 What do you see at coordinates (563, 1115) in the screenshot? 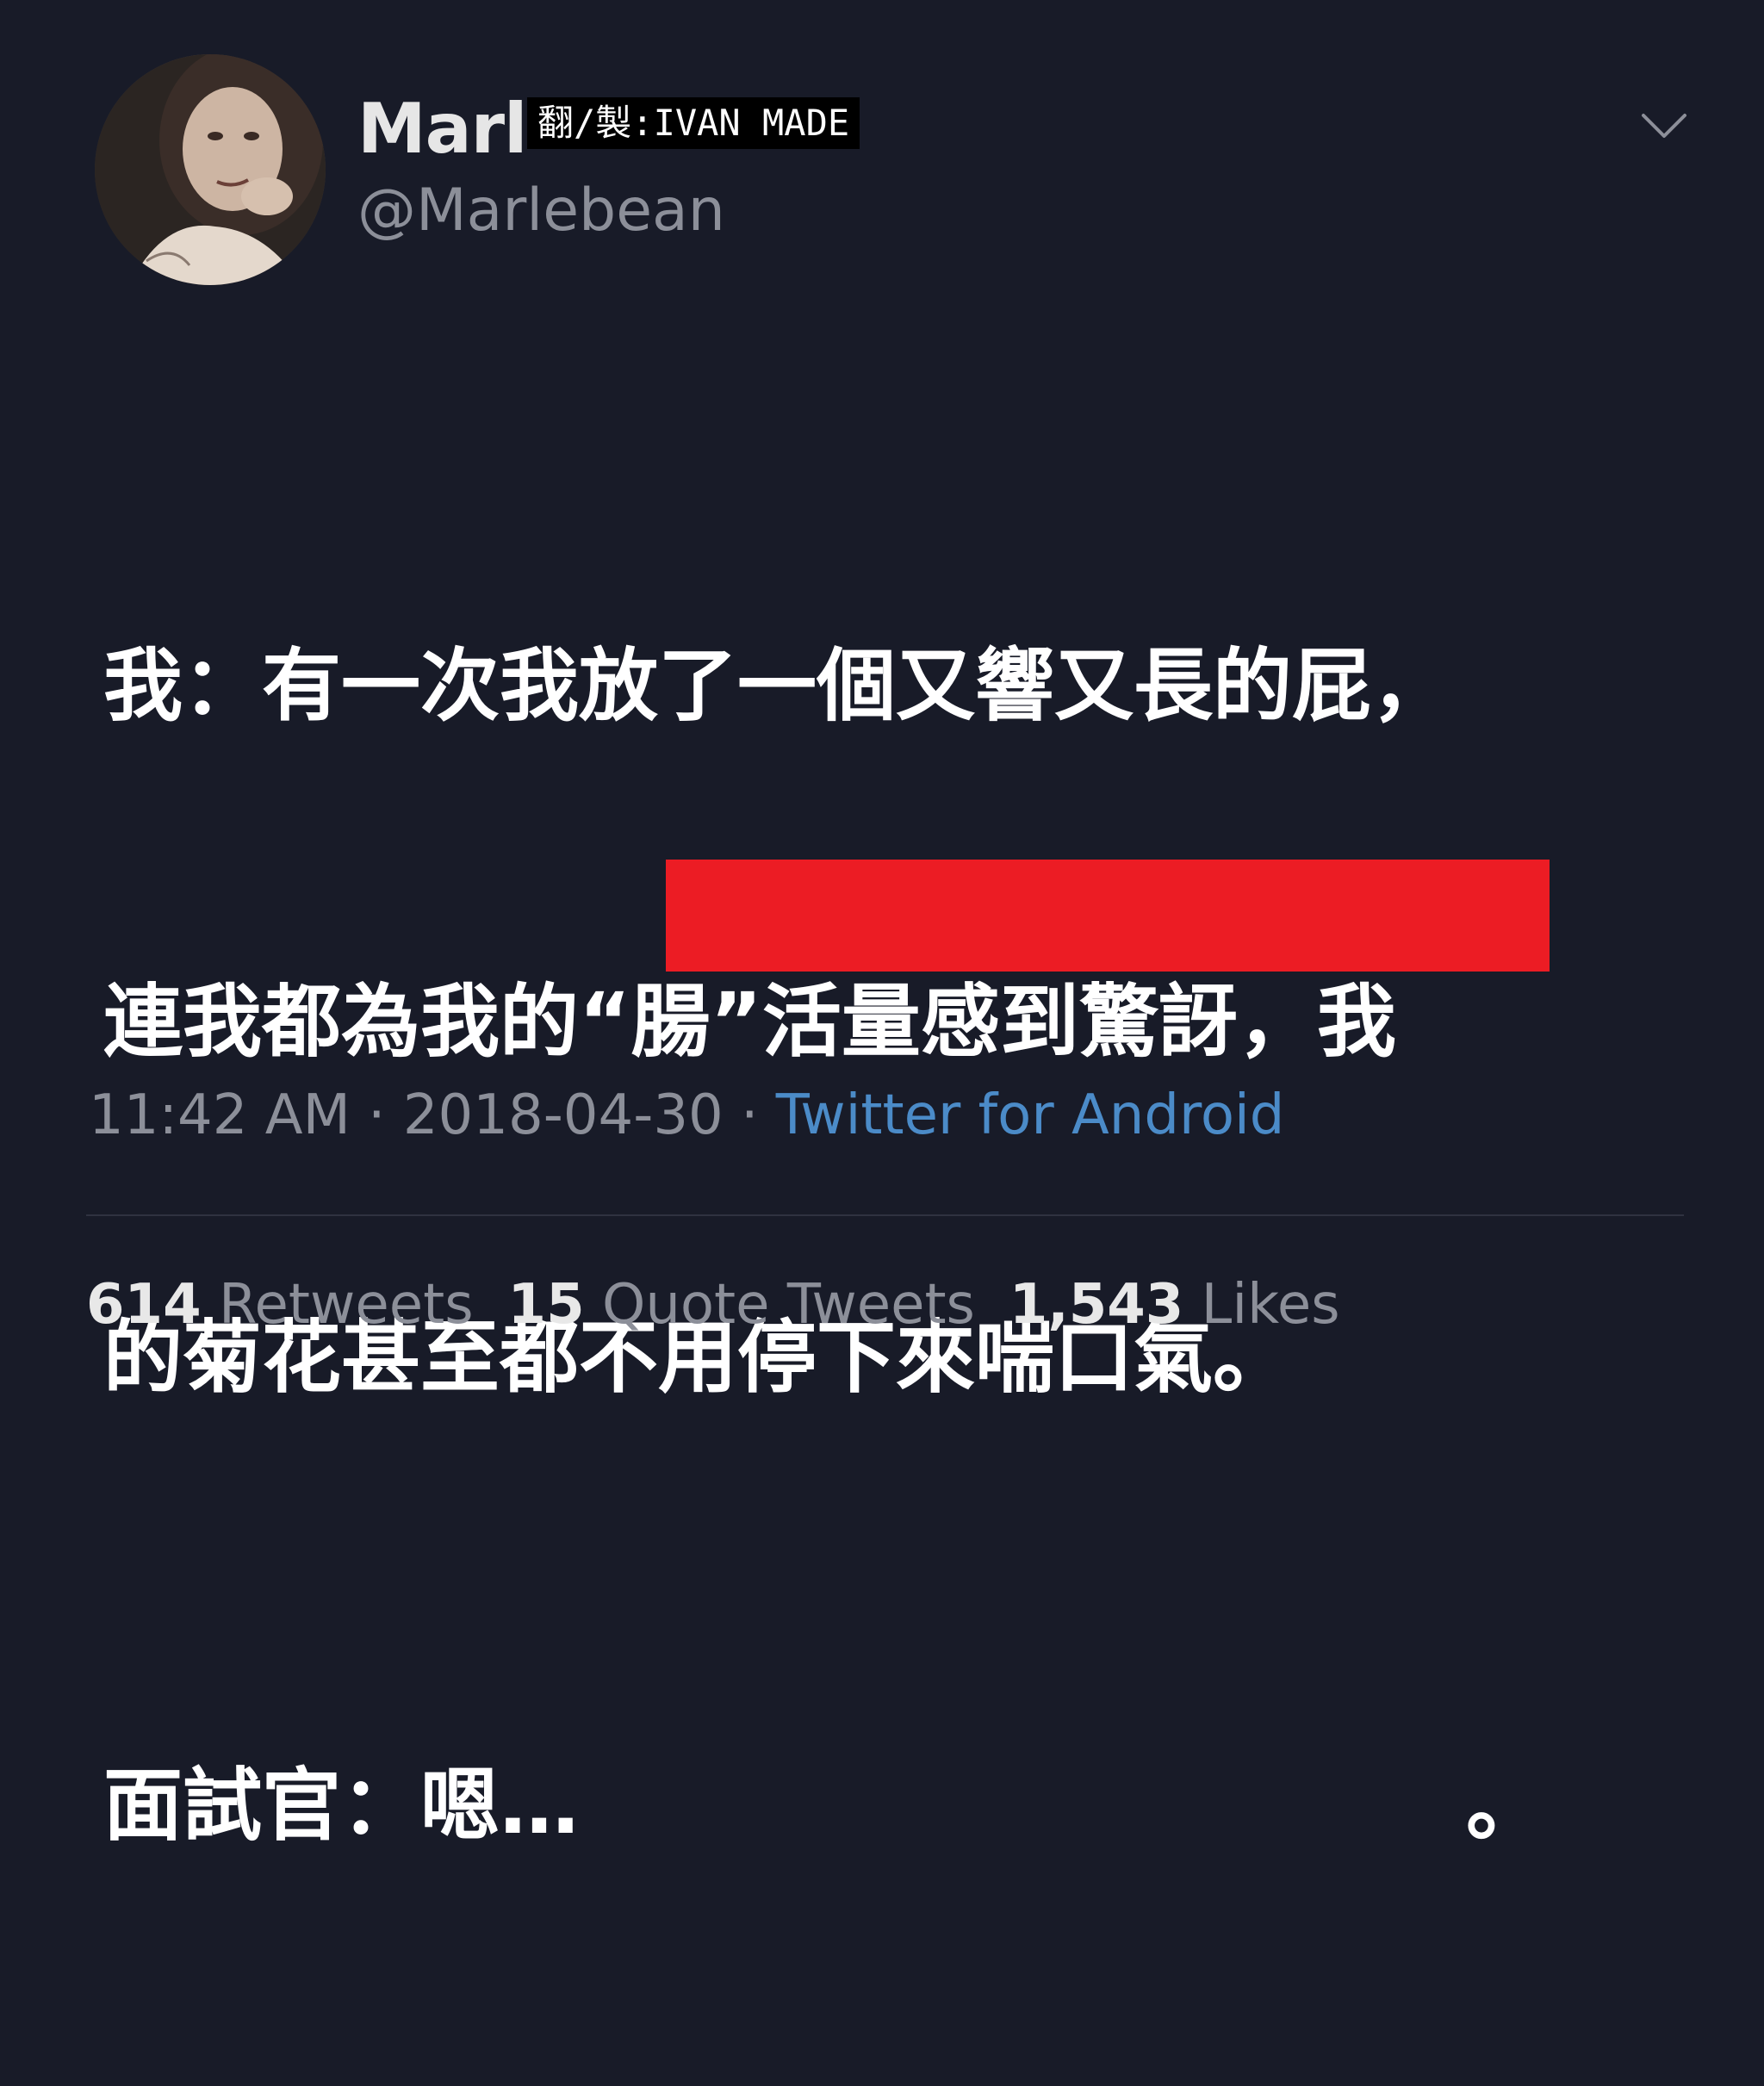
I see `tweet-date: 2018-04-30` at bounding box center [563, 1115].